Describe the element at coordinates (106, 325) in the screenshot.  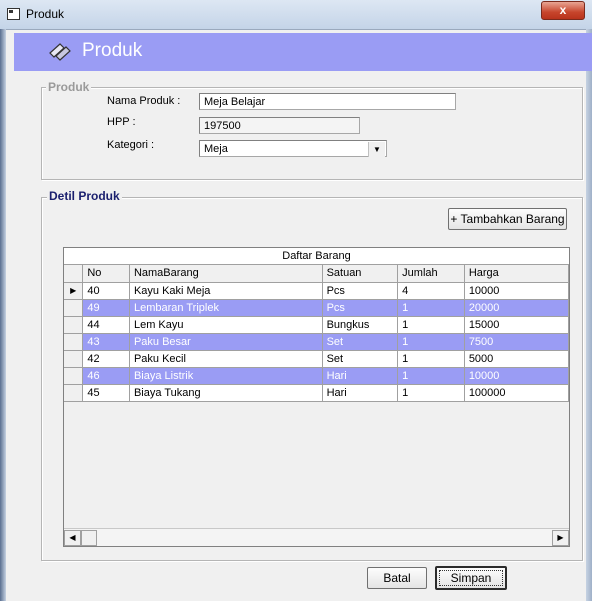
I see `cell-no: 44` at that location.